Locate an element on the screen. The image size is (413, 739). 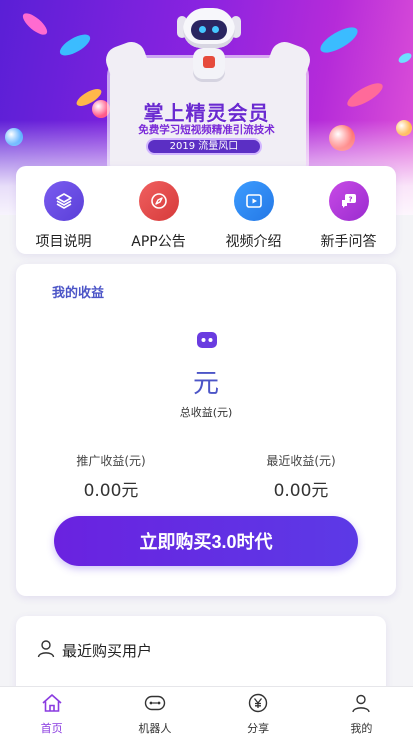
menu-item-project-info: 项目说明 is located at coordinates (63, 210).